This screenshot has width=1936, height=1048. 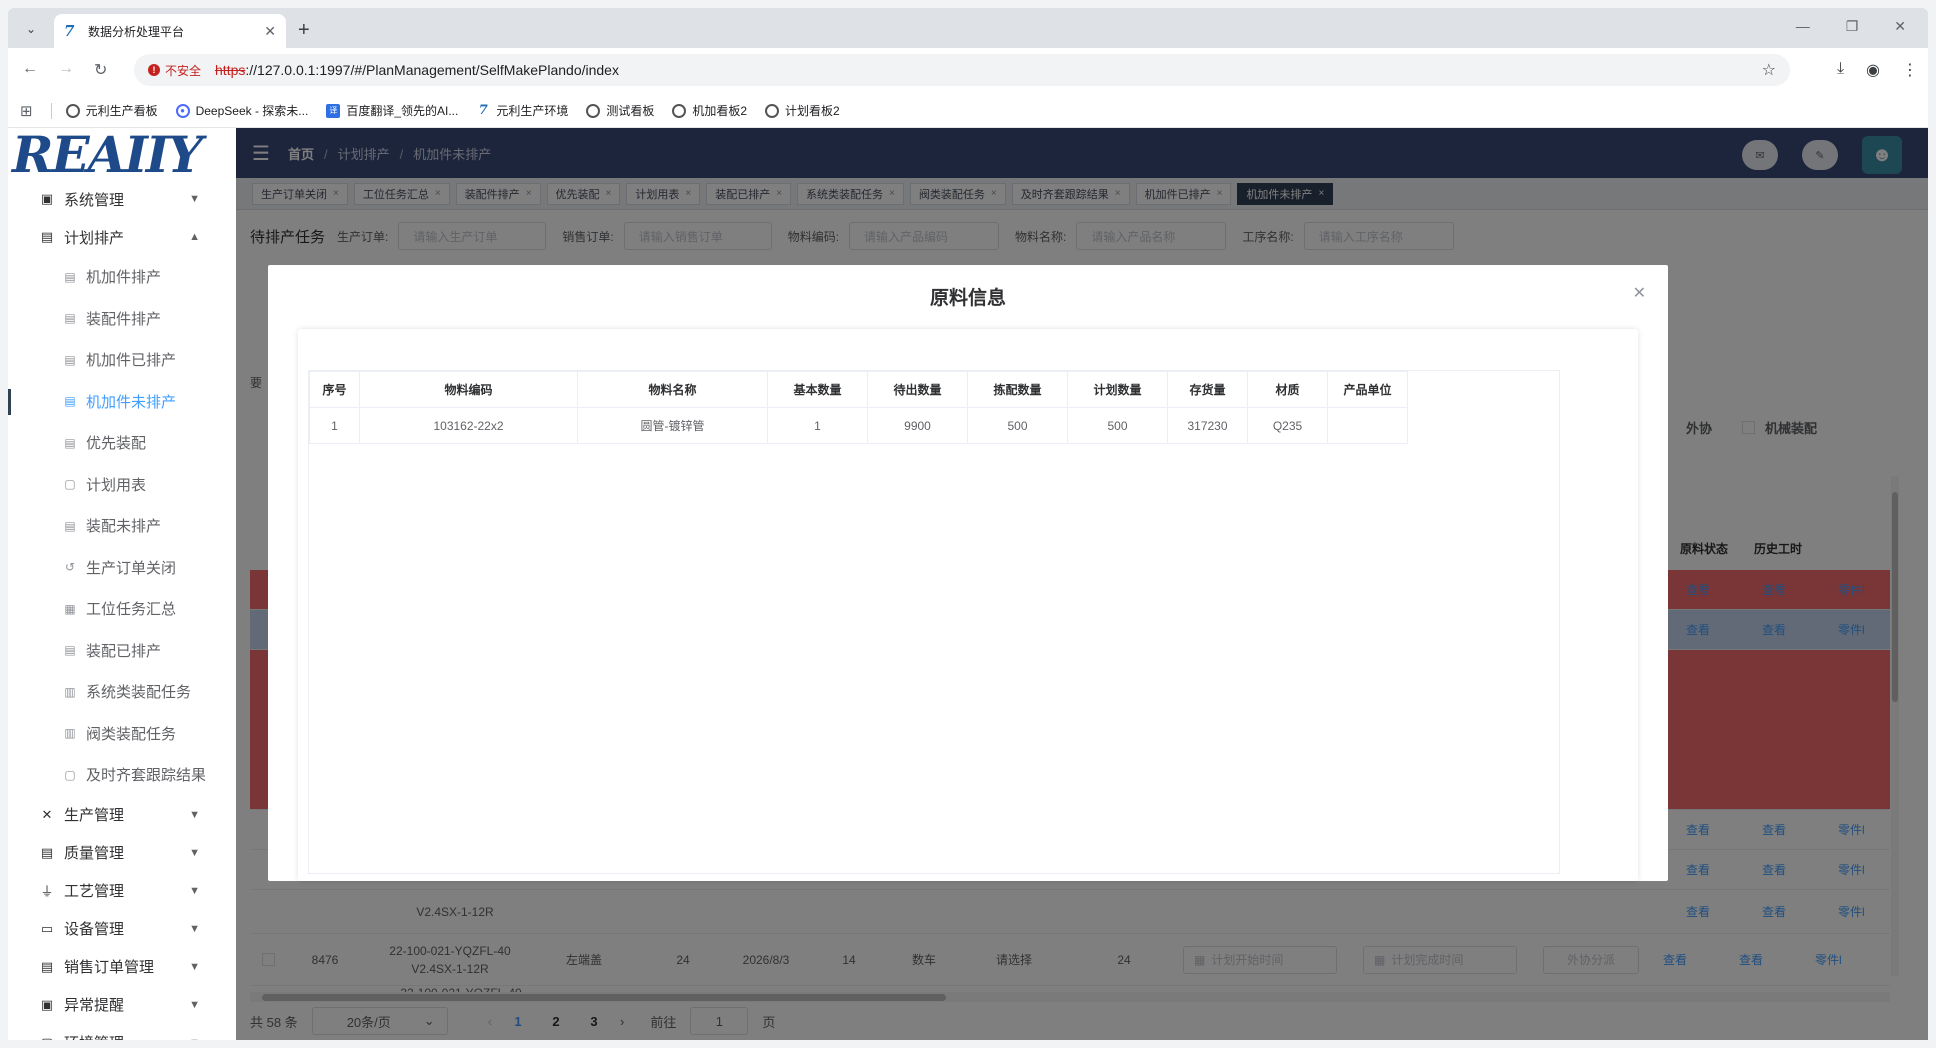 I want to click on sidebar-item-assembly-unscheduled: ▤ 装配未排产, so click(x=122, y=526).